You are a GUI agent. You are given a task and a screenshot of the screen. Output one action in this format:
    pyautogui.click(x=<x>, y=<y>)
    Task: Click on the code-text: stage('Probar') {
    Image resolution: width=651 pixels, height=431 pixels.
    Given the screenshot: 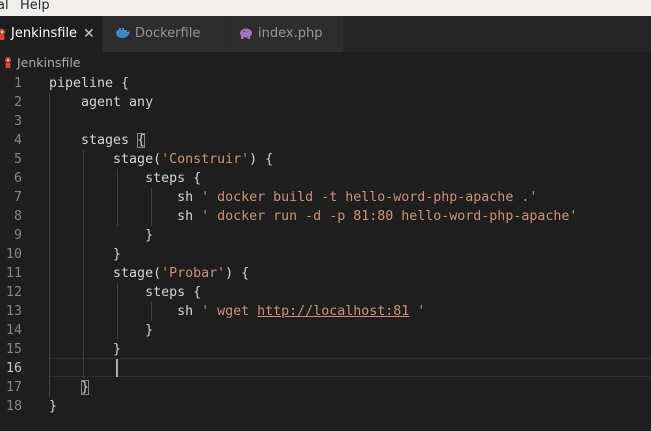 What is the action you would take?
    pyautogui.click(x=149, y=273)
    